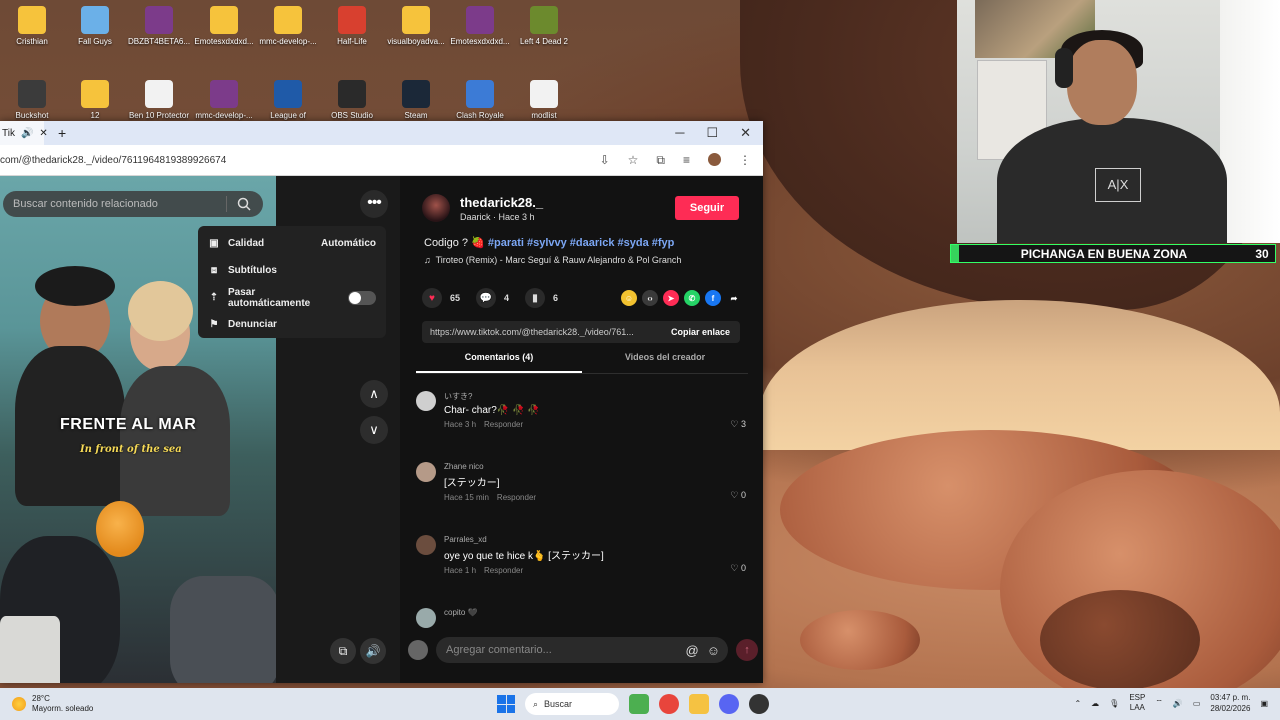  Describe the element at coordinates (292, 270) in the screenshot. I see `menu-subtitles: ⧈ Subtítulos` at that location.